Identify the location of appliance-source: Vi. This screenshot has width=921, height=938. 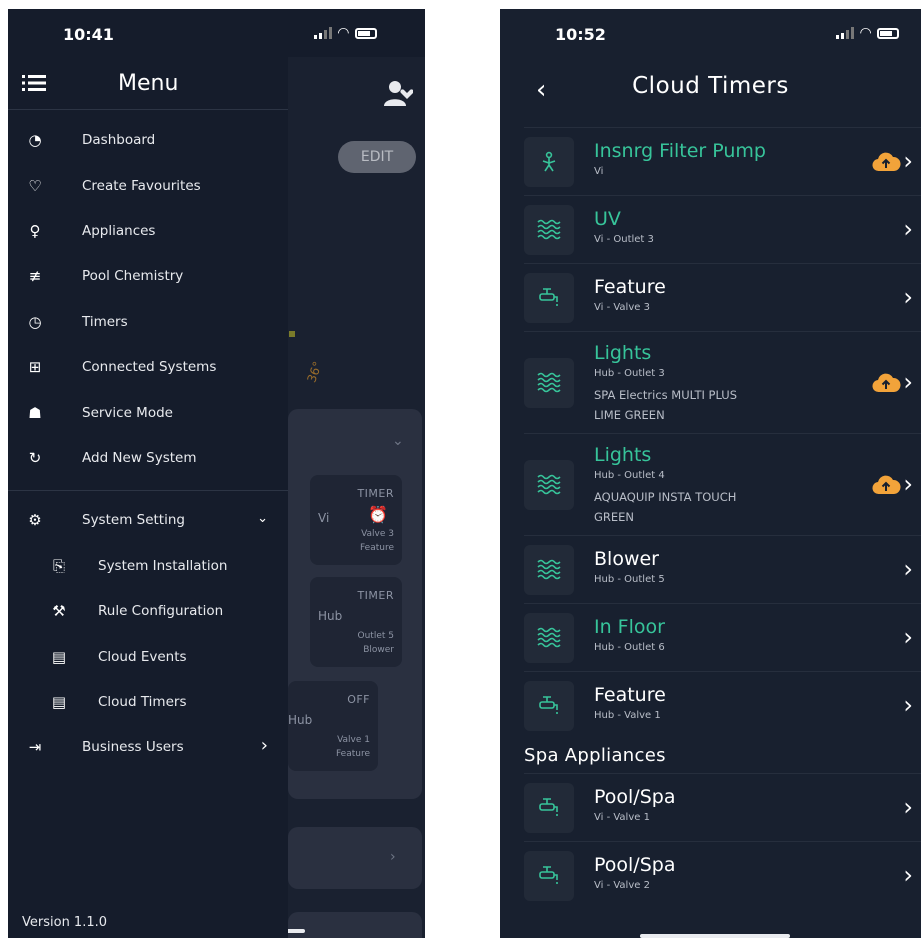
(599, 171).